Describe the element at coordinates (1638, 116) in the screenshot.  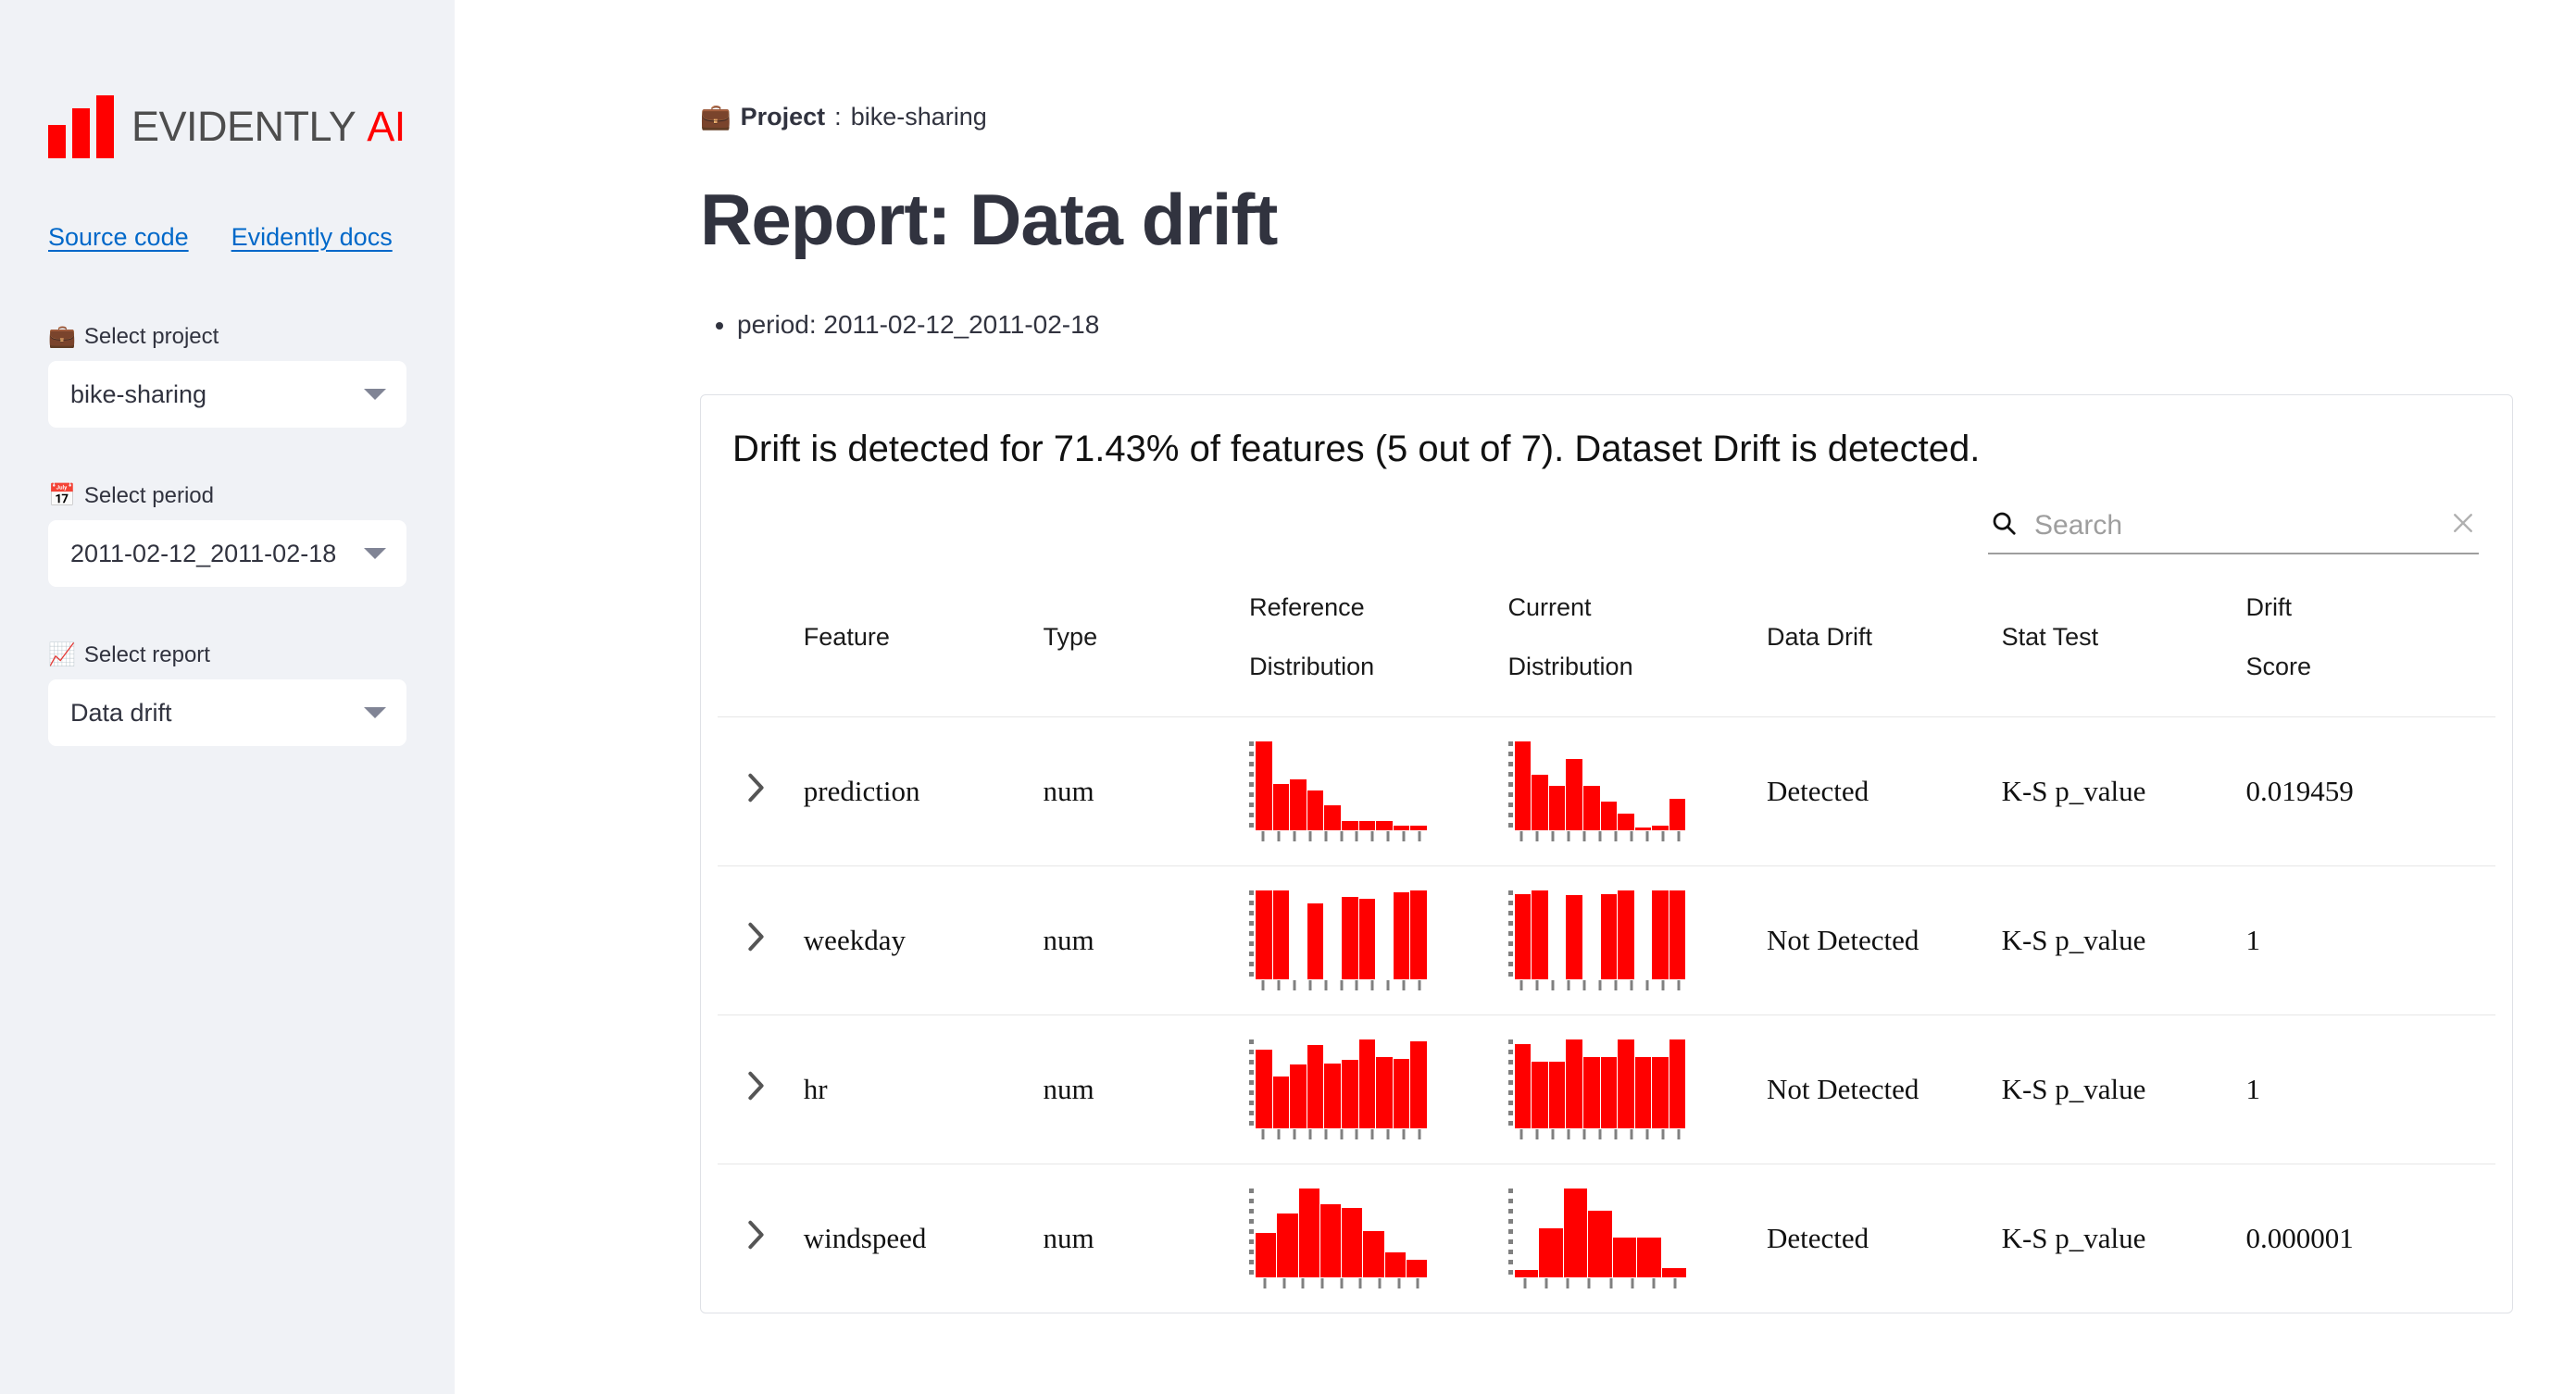
I see `project-breadcrumb: 💼 Project: bike-sharing` at that location.